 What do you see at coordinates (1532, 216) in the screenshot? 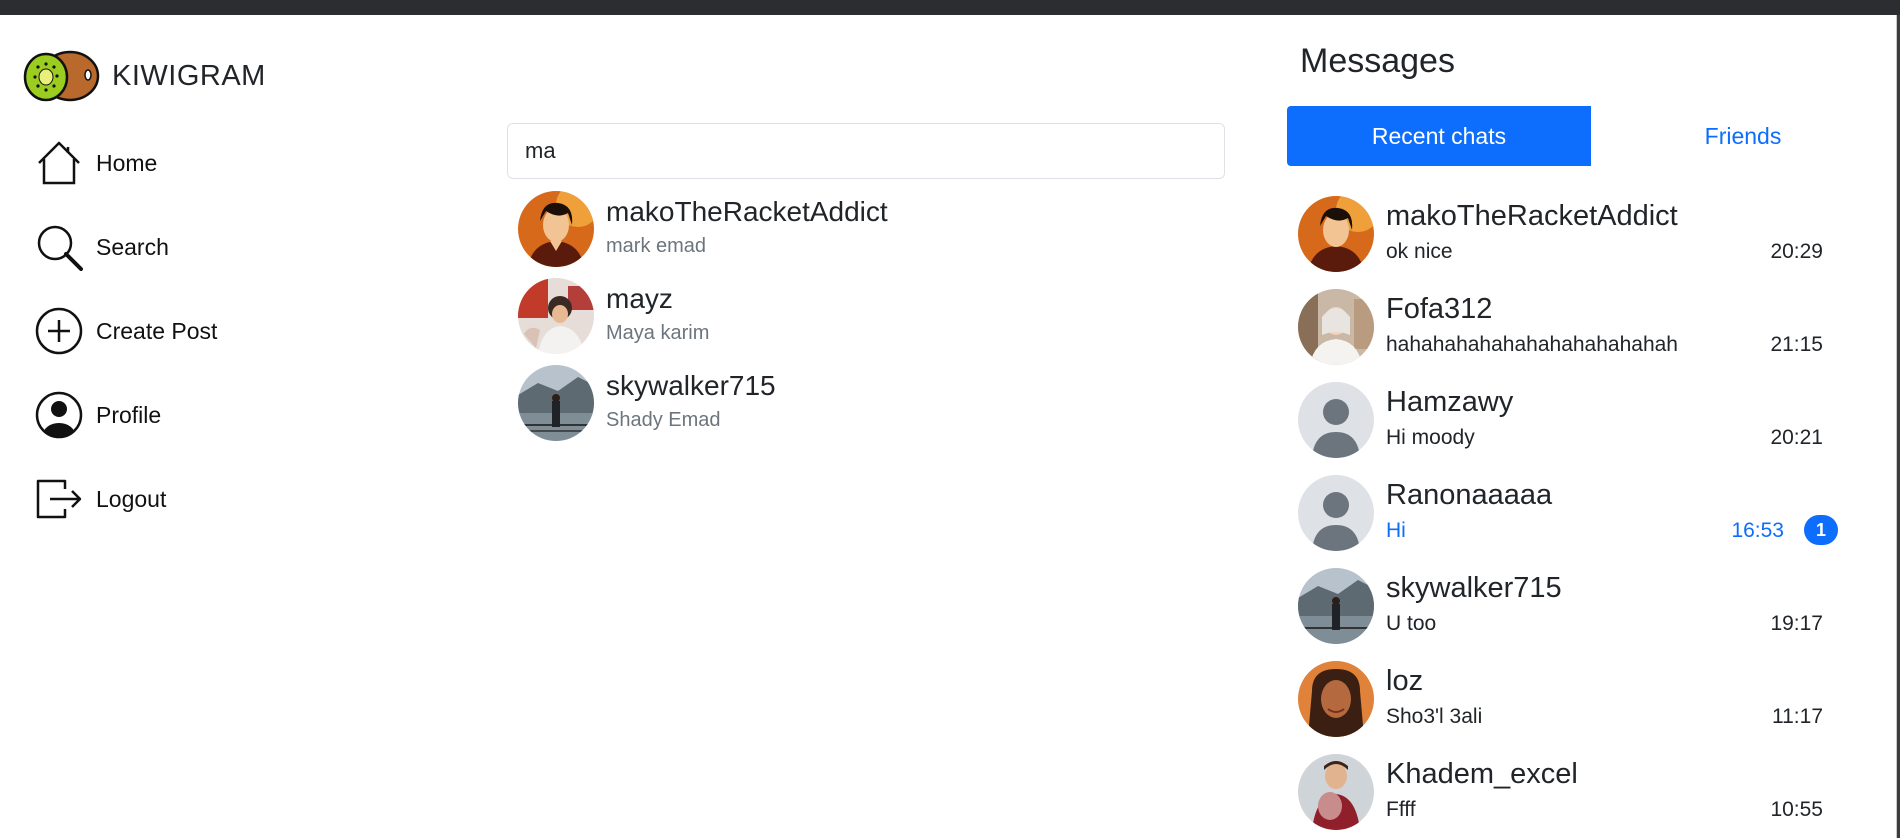
I see `chat-name: makoTheRacketAddict` at bounding box center [1532, 216].